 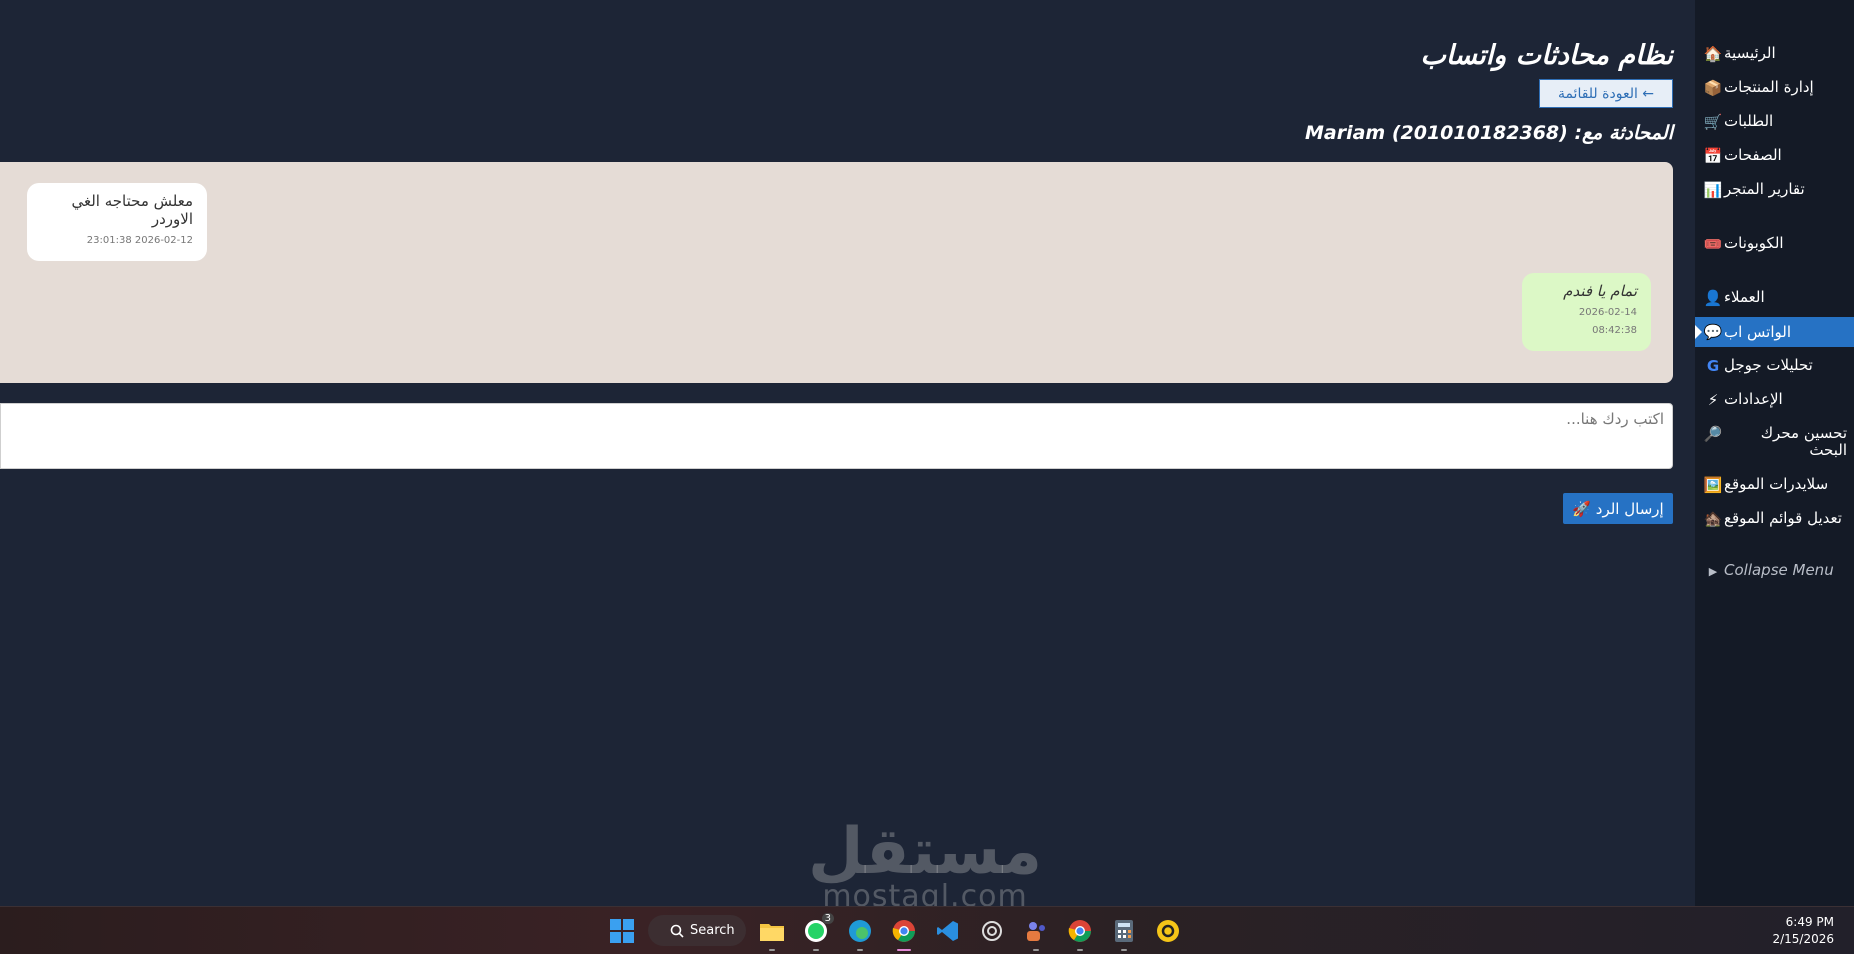 What do you see at coordinates (1749, 121) in the screenshot?
I see `sidebar-item-label: الطلبات` at bounding box center [1749, 121].